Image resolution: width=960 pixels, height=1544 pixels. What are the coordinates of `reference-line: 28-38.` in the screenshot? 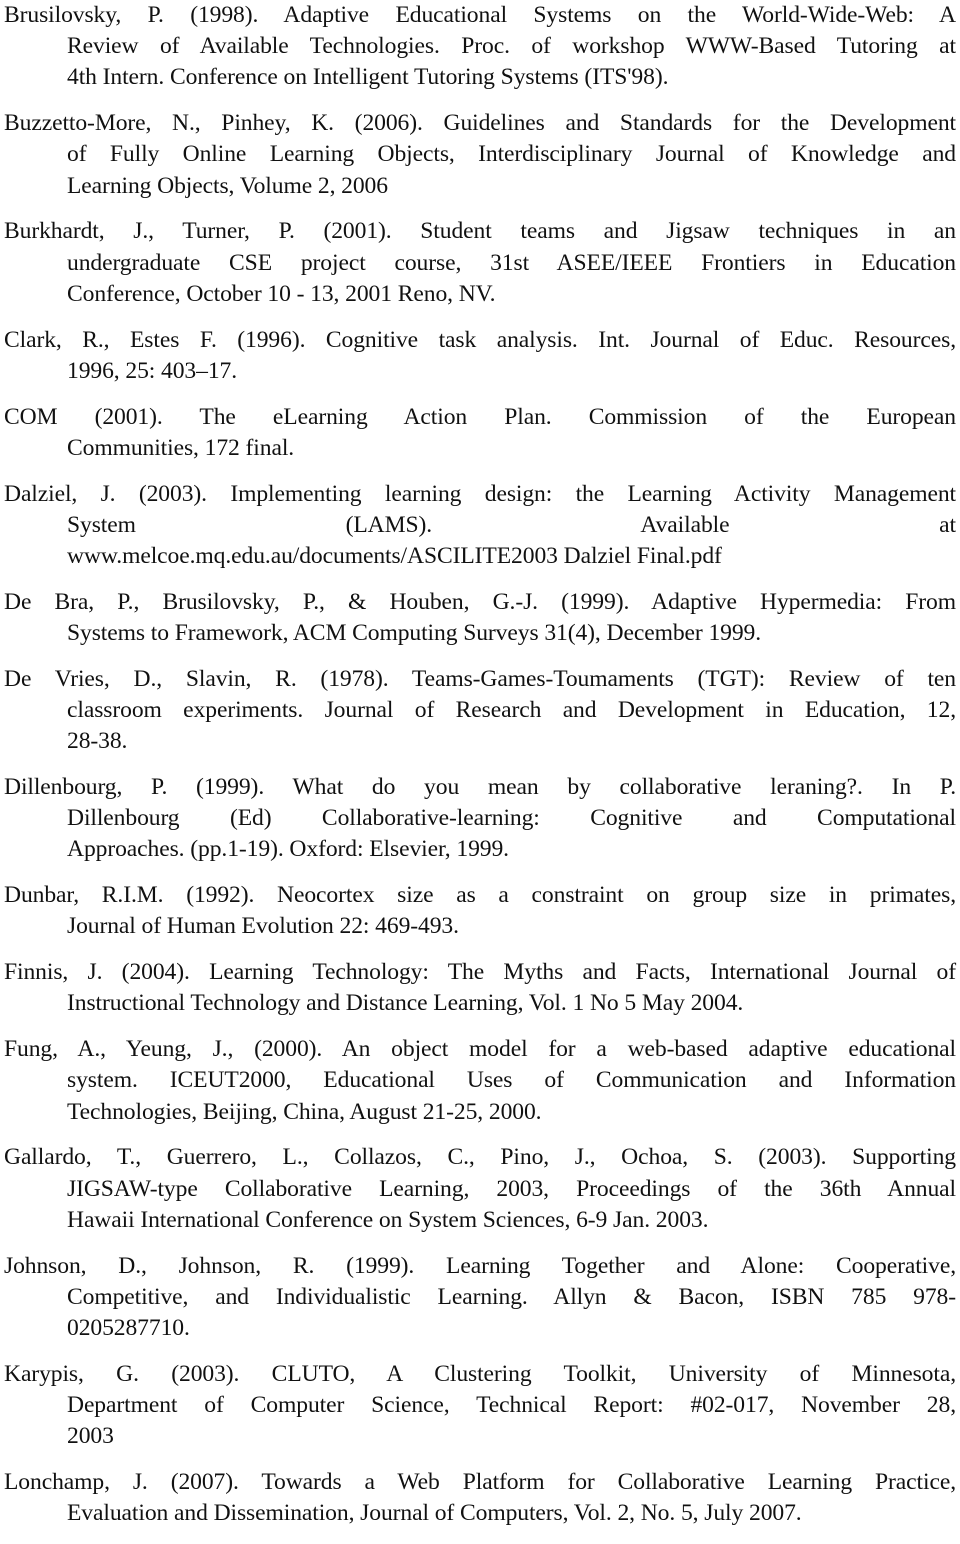 It's located at (97, 741).